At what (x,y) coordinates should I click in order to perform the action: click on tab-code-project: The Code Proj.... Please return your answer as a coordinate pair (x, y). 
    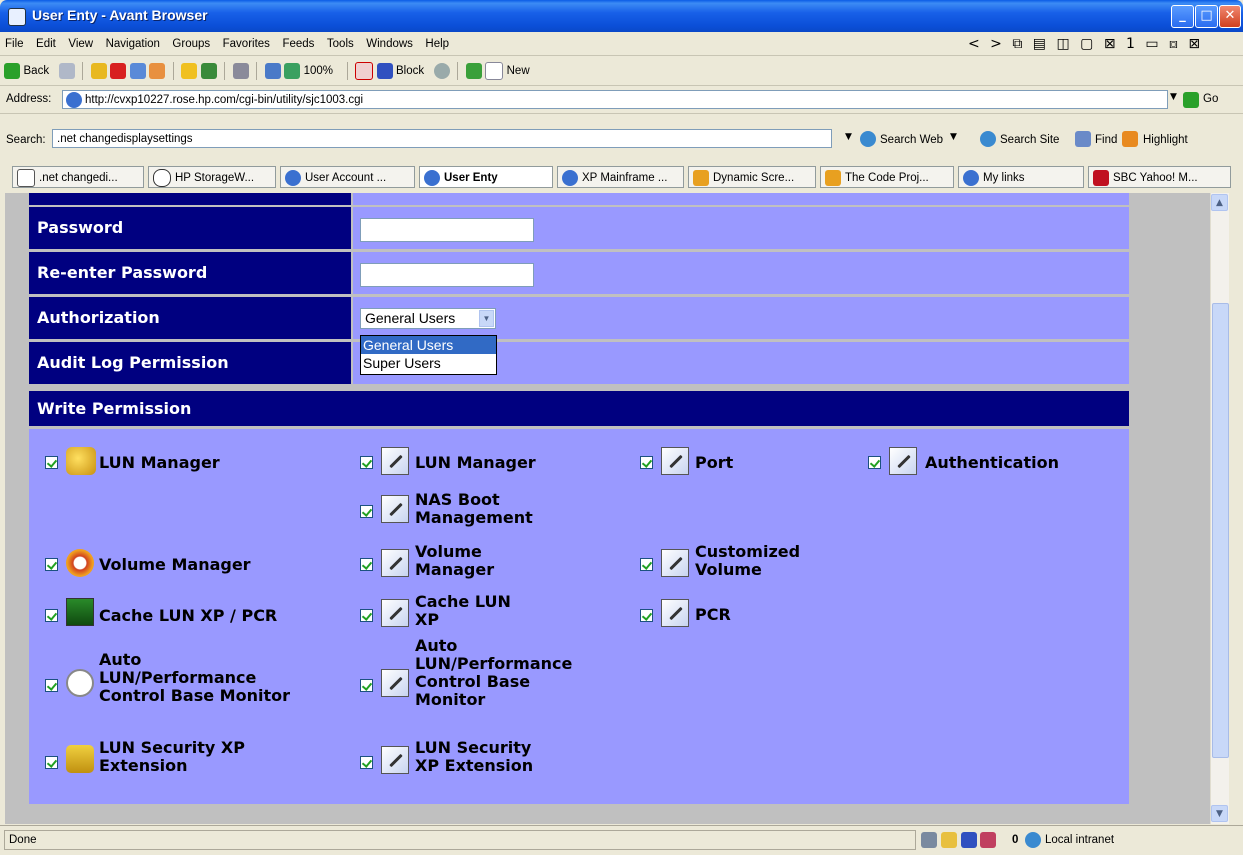
    Looking at the image, I should click on (887, 177).